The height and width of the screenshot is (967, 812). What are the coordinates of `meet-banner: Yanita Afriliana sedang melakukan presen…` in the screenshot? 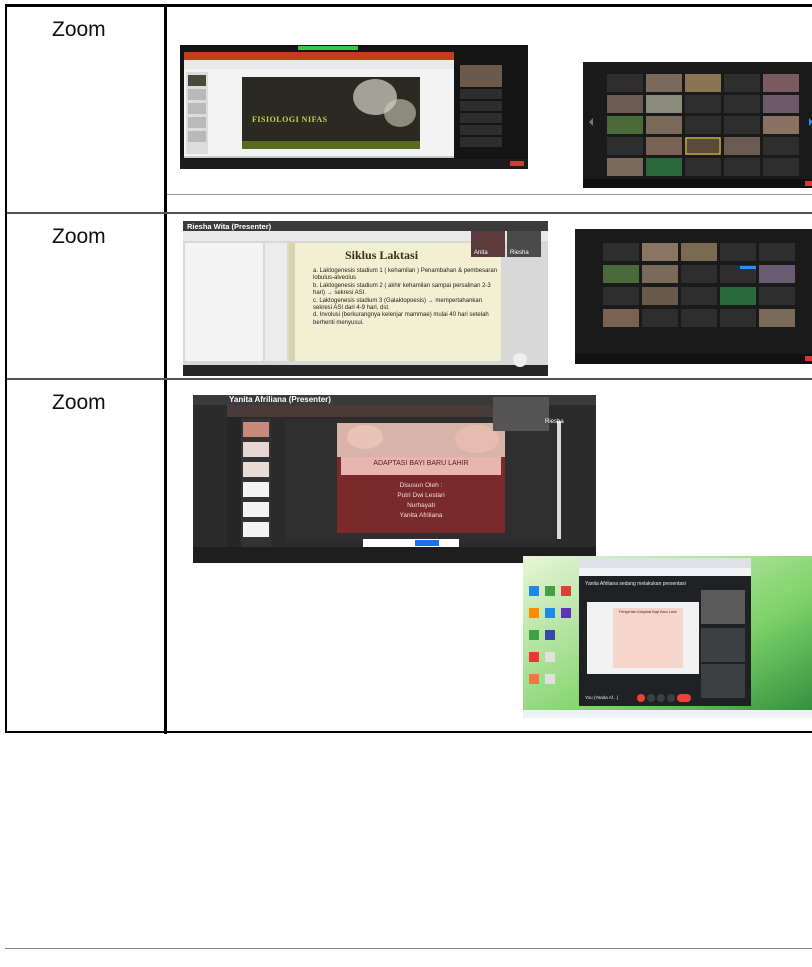 It's located at (635, 584).